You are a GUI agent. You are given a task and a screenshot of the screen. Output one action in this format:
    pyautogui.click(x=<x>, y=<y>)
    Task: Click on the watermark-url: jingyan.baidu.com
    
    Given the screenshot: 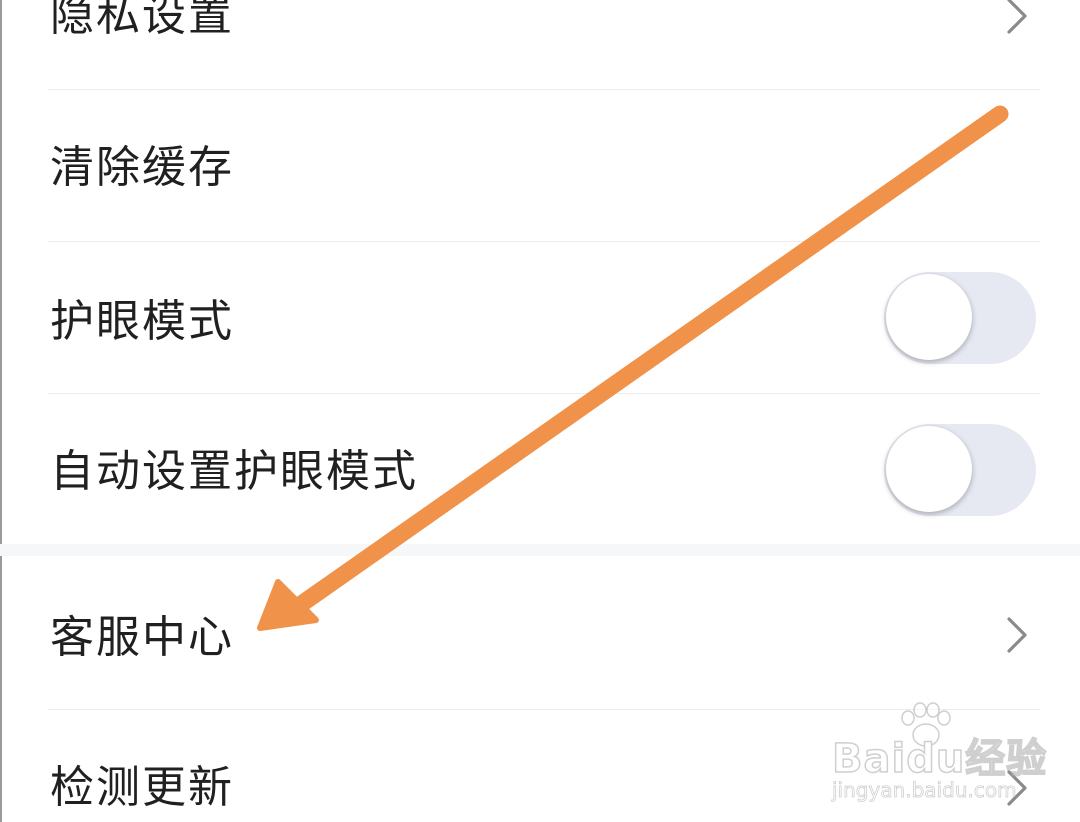 What is the action you would take?
    pyautogui.click(x=924, y=790)
    